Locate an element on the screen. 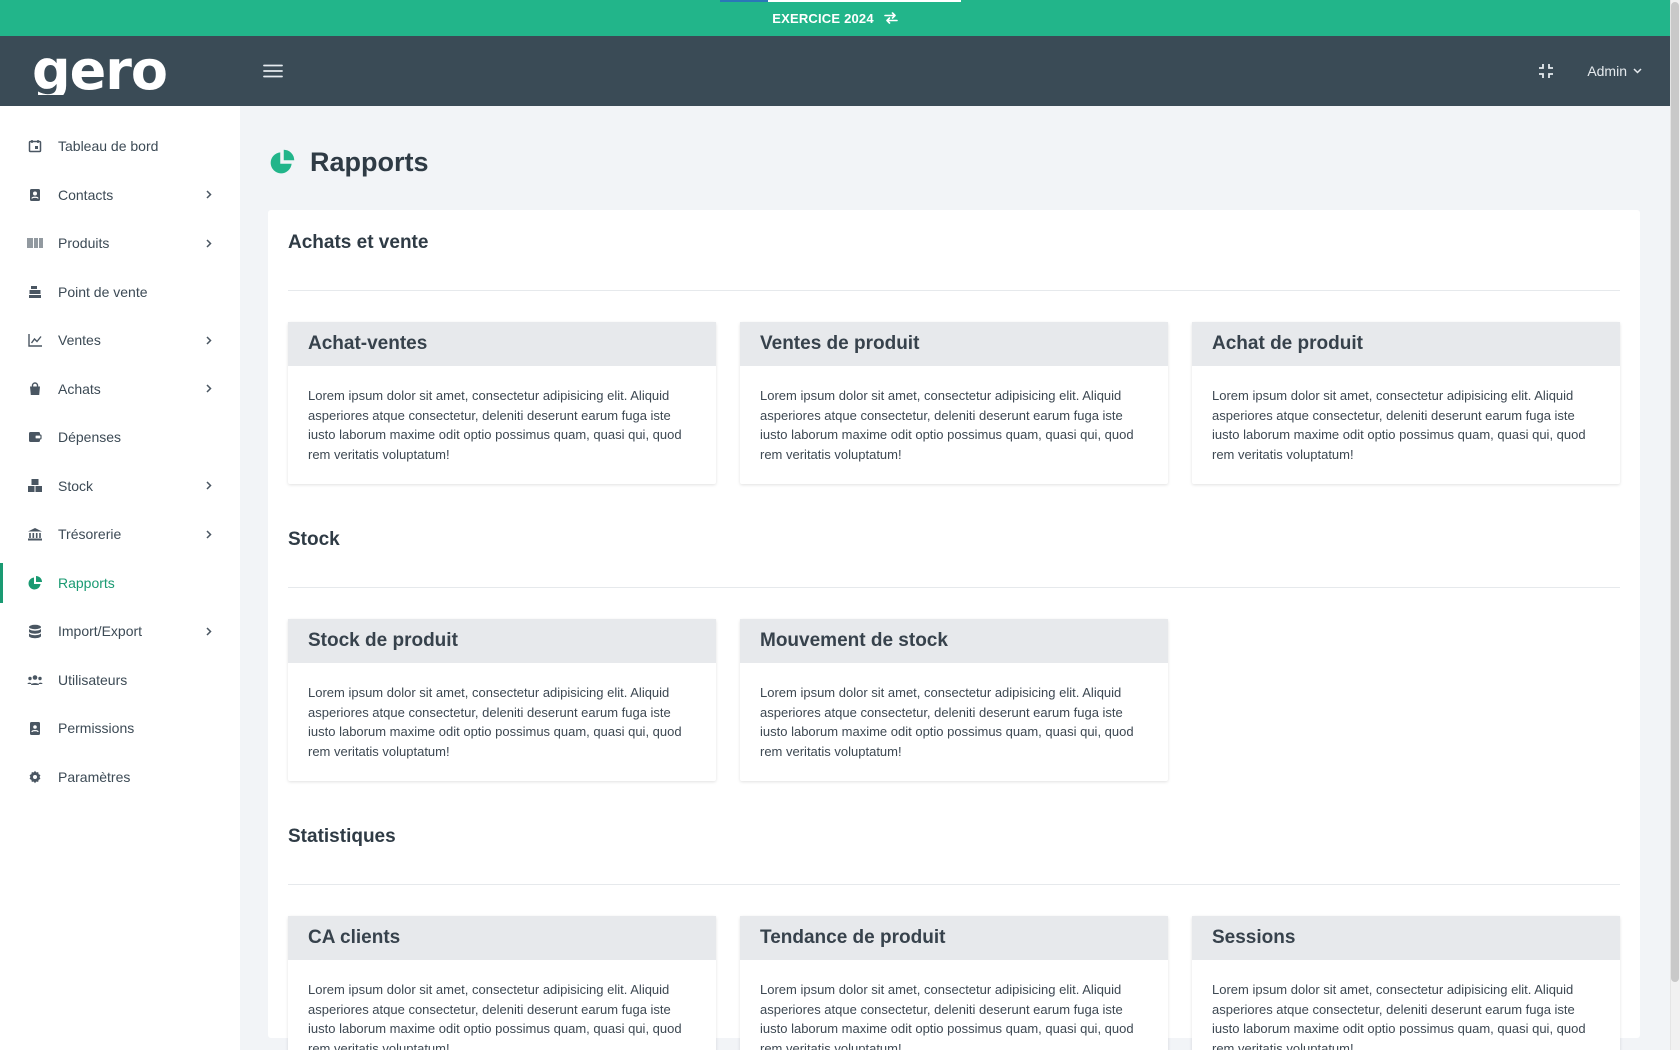  sidebar-item-label: Produits is located at coordinates (84, 243).